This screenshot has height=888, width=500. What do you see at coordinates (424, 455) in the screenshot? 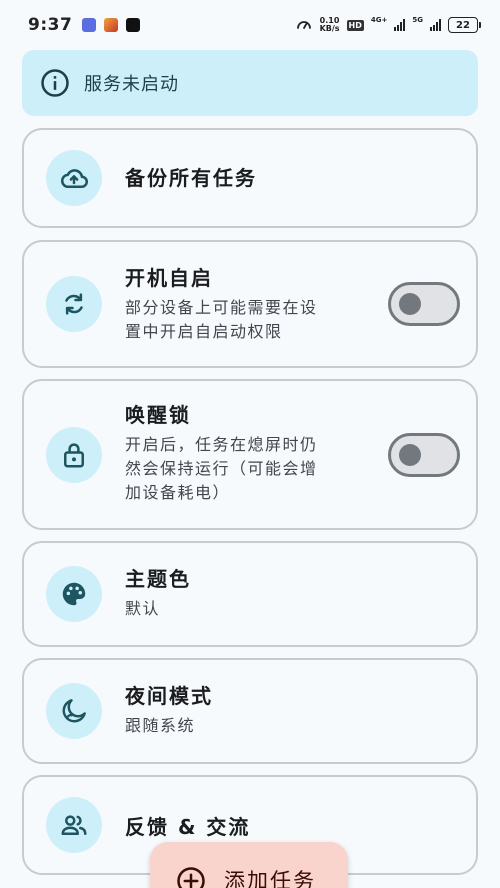
I see `wakelock-toggle` at bounding box center [424, 455].